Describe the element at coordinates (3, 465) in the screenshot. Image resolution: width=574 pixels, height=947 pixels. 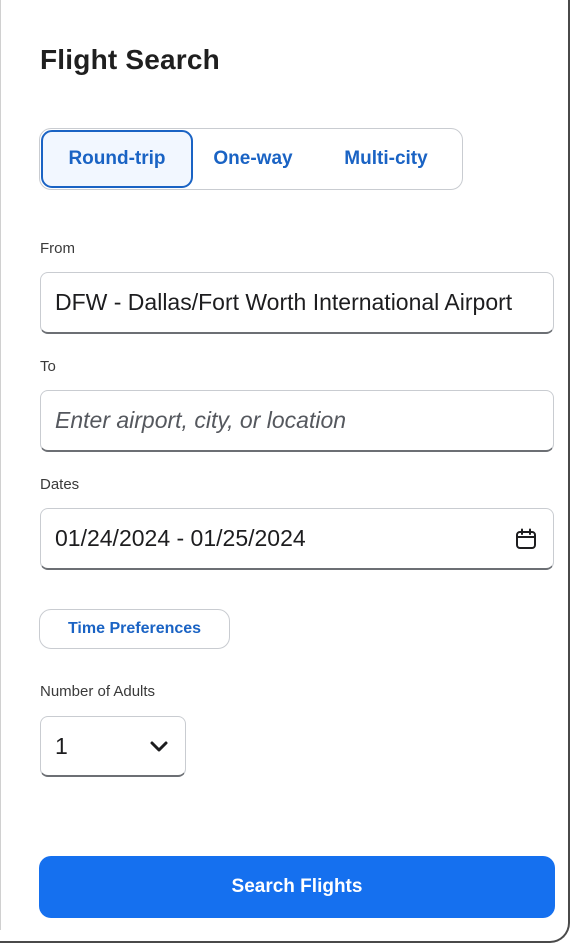
I see `panel-left-border` at that location.